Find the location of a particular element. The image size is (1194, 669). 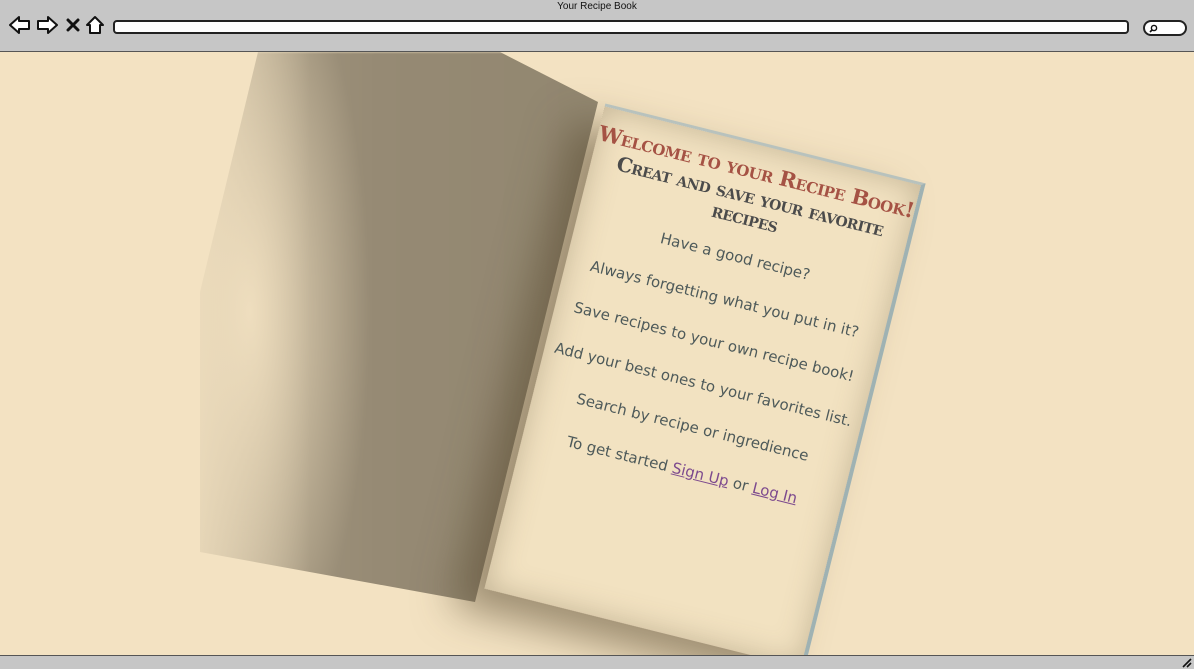

or-text: or is located at coordinates (741, 484).